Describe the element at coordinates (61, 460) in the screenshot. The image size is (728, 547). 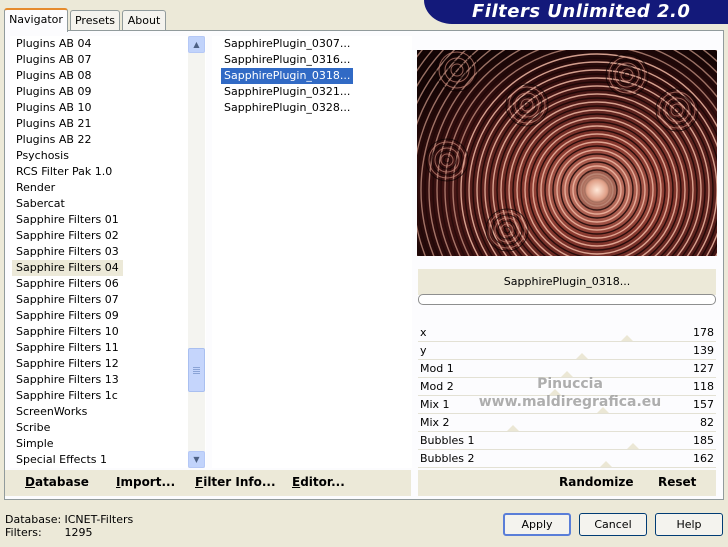
I see `category-item: Special Effects 1` at that location.